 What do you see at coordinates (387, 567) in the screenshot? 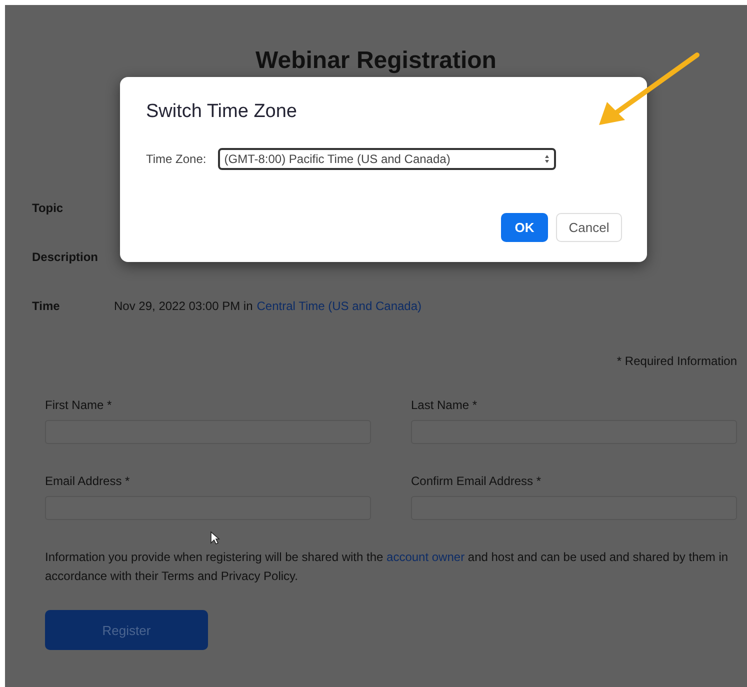
I see `privacy-notice: Information you provide when registering will be shared with the account owner and host and can be used and shared by them in accordance with their Terms and Privacy Policy.` at bounding box center [387, 567].